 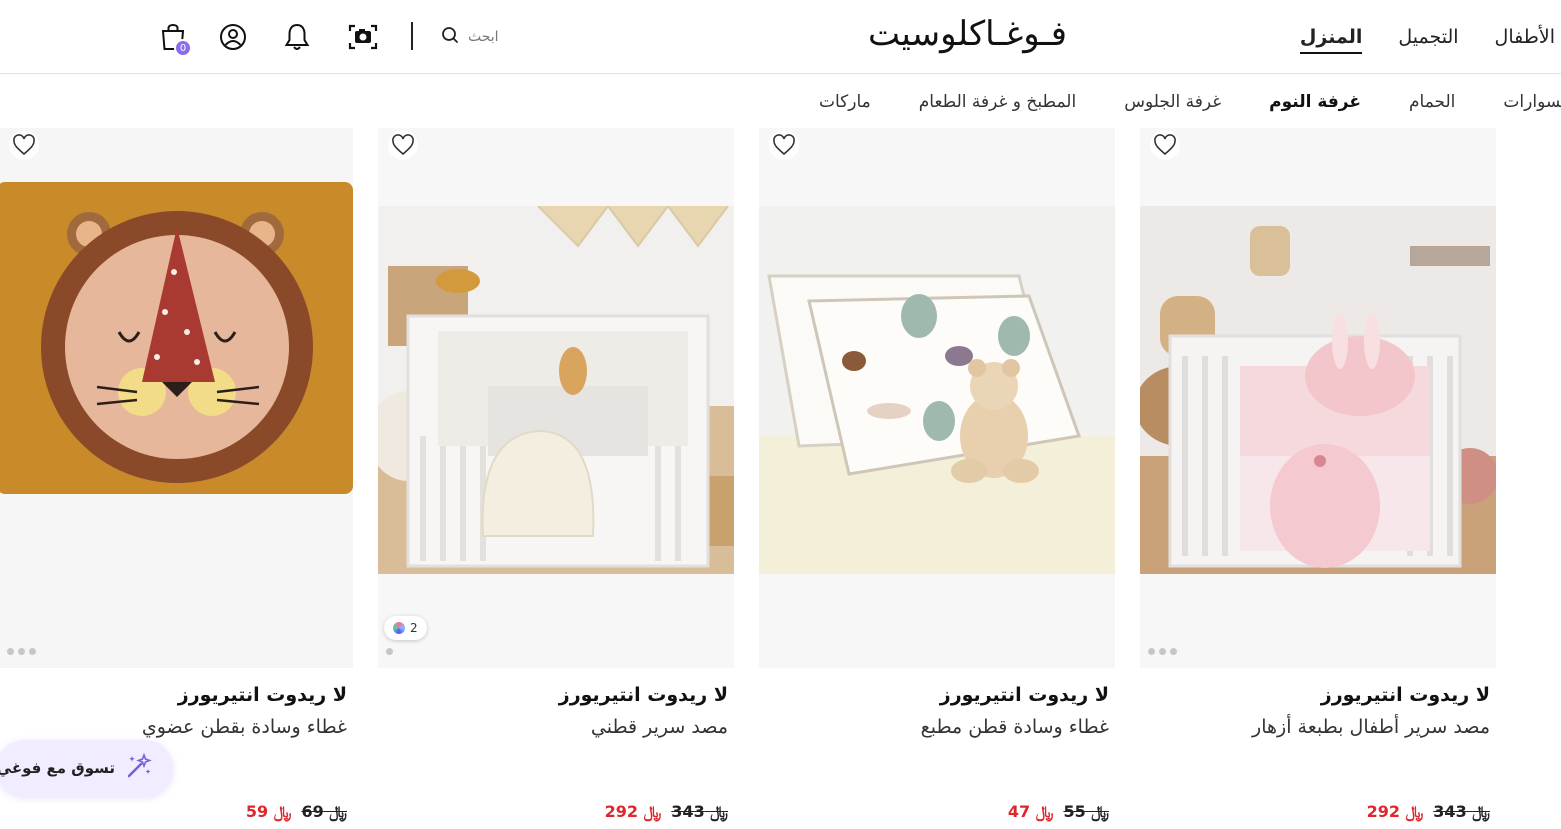 I want to click on account-icon, so click(x=233, y=37).